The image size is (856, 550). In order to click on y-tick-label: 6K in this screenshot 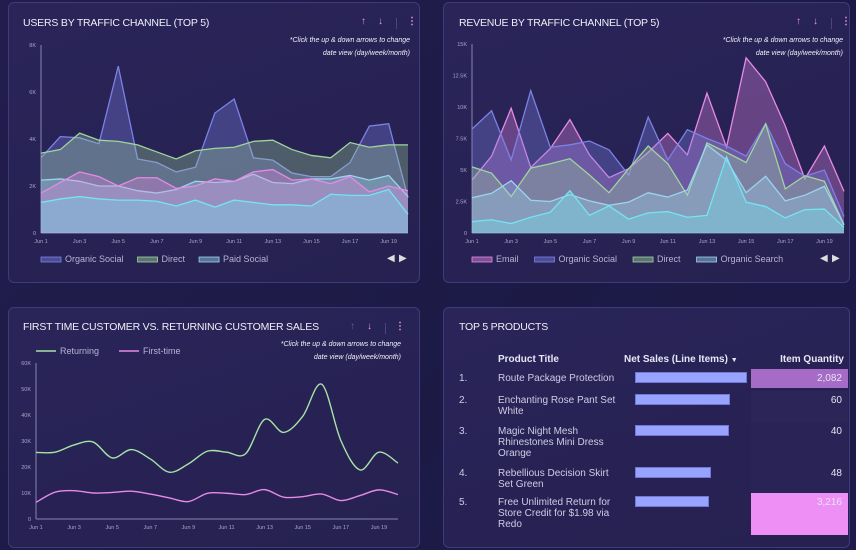, I will do `click(32, 93)`.